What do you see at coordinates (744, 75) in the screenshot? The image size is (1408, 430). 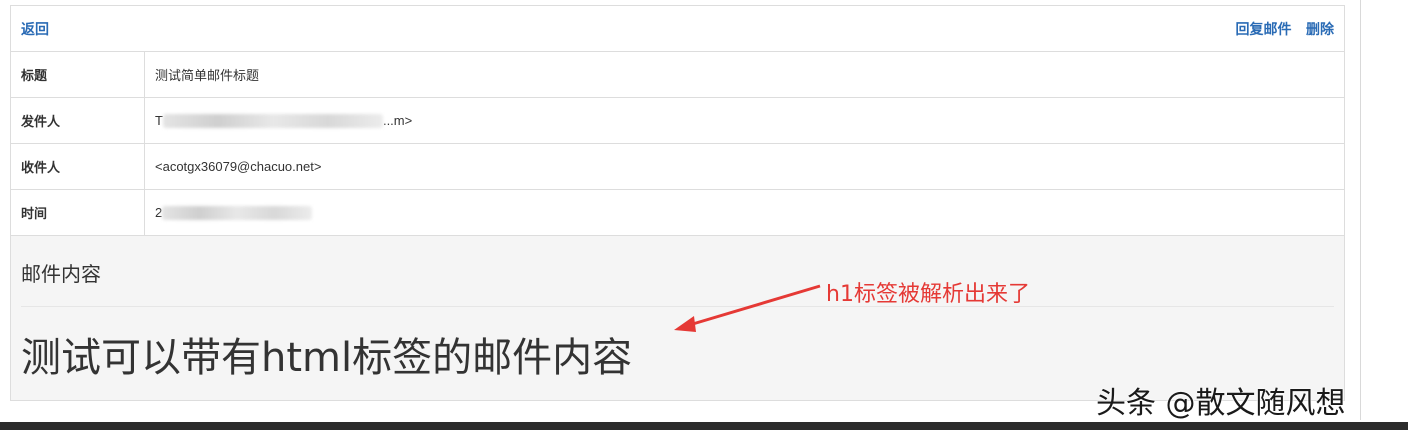 I see `subject-value: 测试简单邮件标题` at bounding box center [744, 75].